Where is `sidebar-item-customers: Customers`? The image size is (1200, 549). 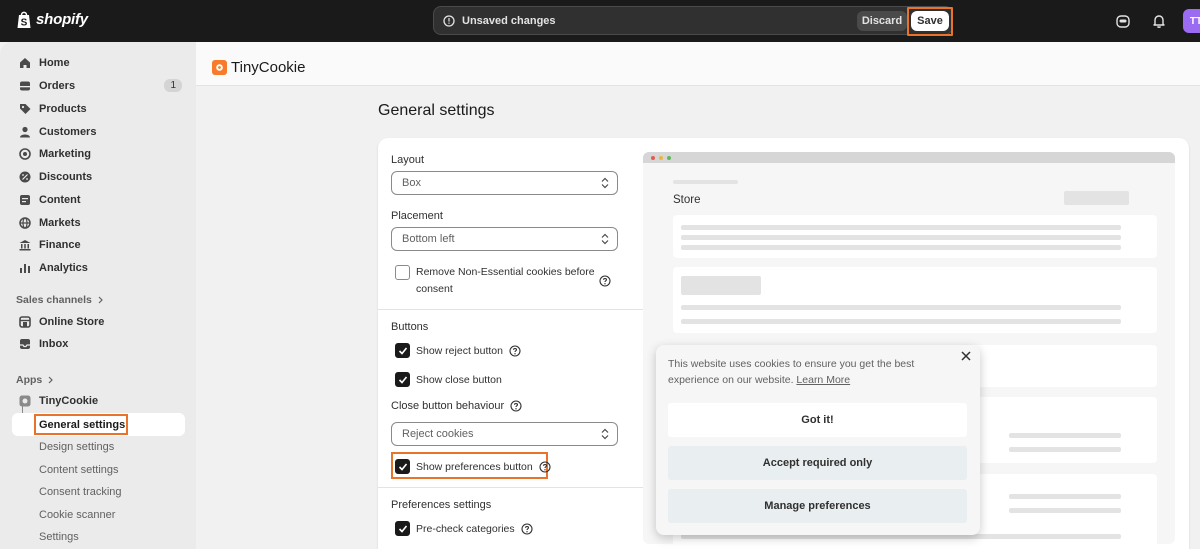 sidebar-item-customers: Customers is located at coordinates (97, 132).